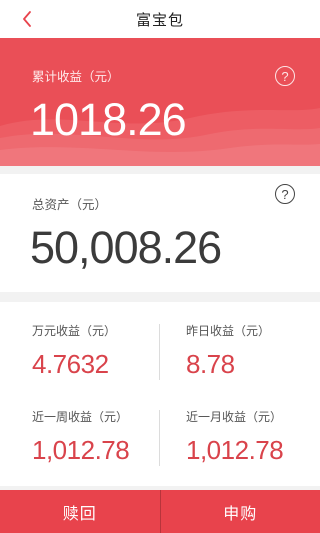 This screenshot has width=320, height=533. I want to click on action-bar: 赎回 申购, so click(160, 511).